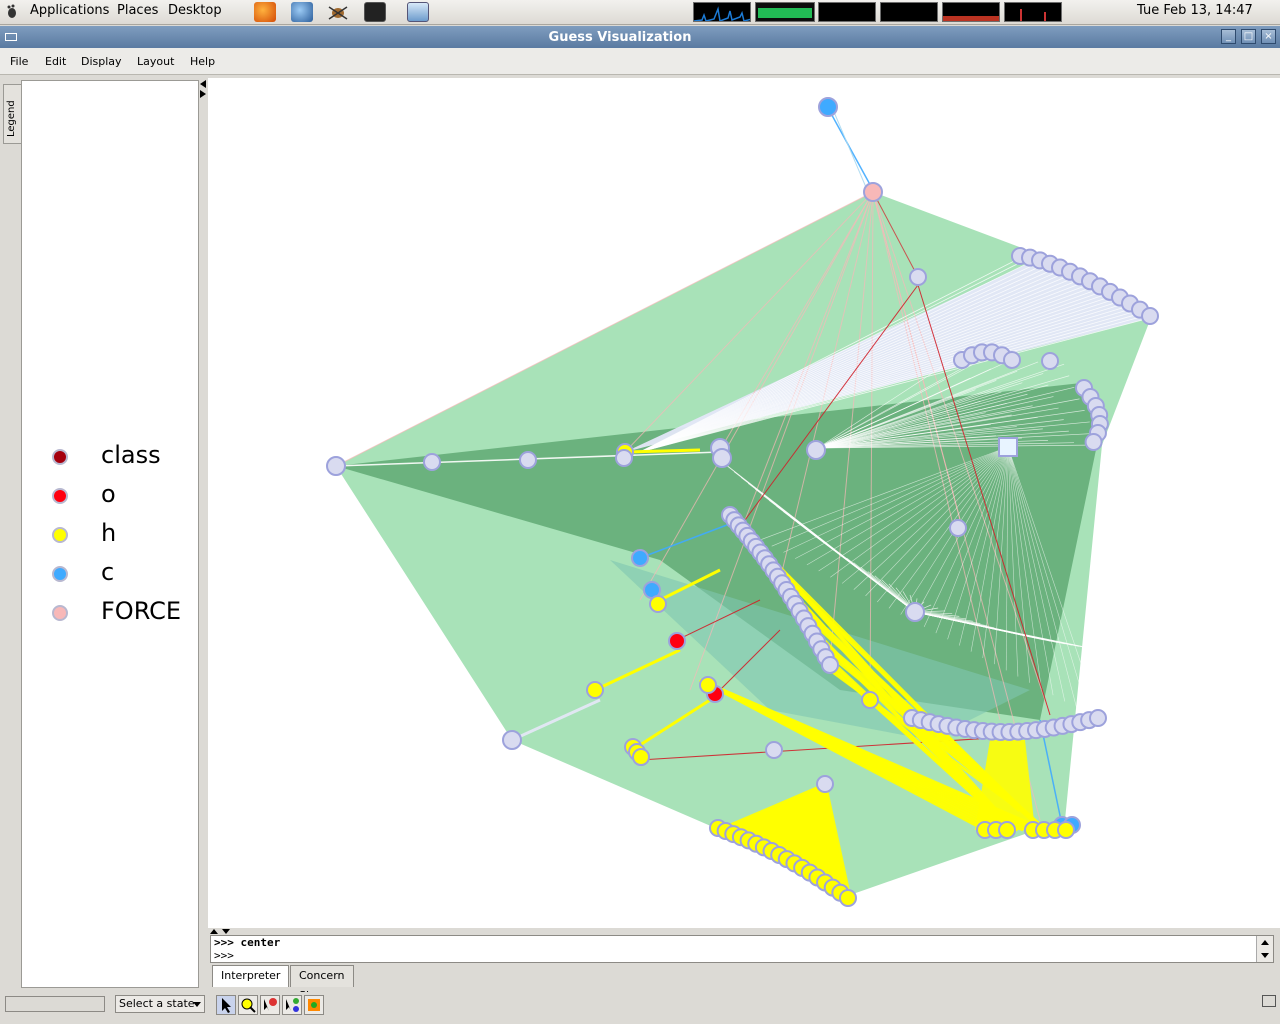 Image resolution: width=1280 pixels, height=1024 pixels. What do you see at coordinates (12, 11) in the screenshot?
I see `gnome-foot-icon` at bounding box center [12, 11].